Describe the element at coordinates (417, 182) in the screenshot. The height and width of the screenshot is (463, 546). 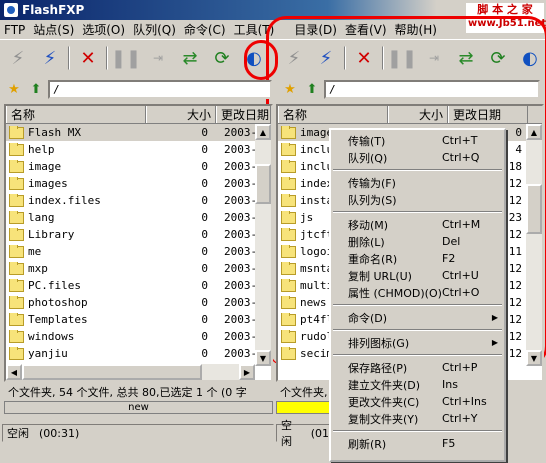
I see `context-menu-item: 传输为(F)` at that location.